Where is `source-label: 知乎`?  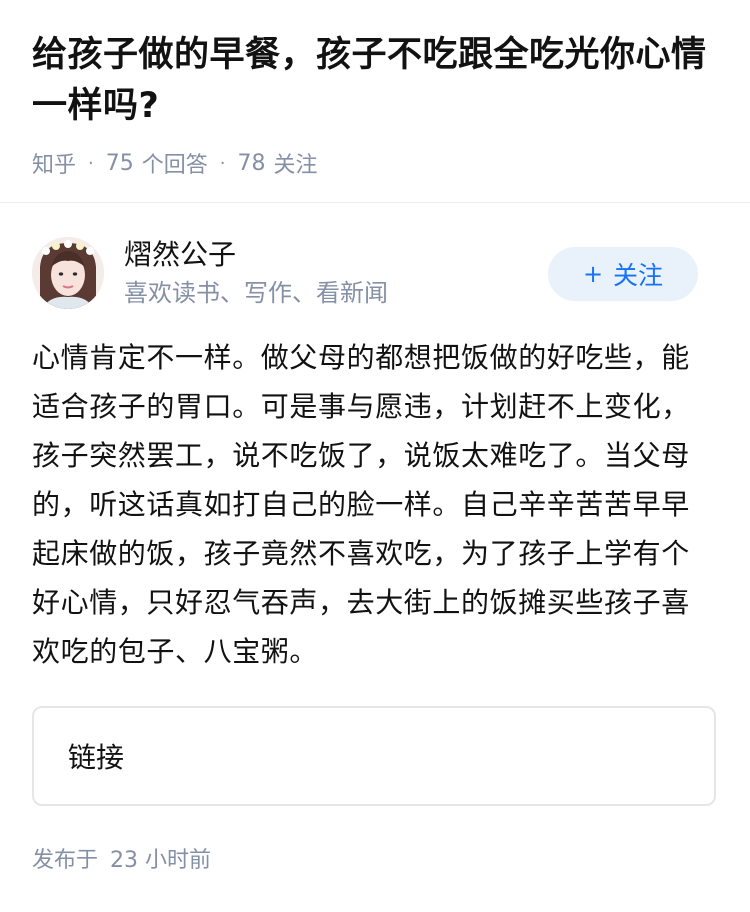
source-label: 知乎 is located at coordinates (54, 163).